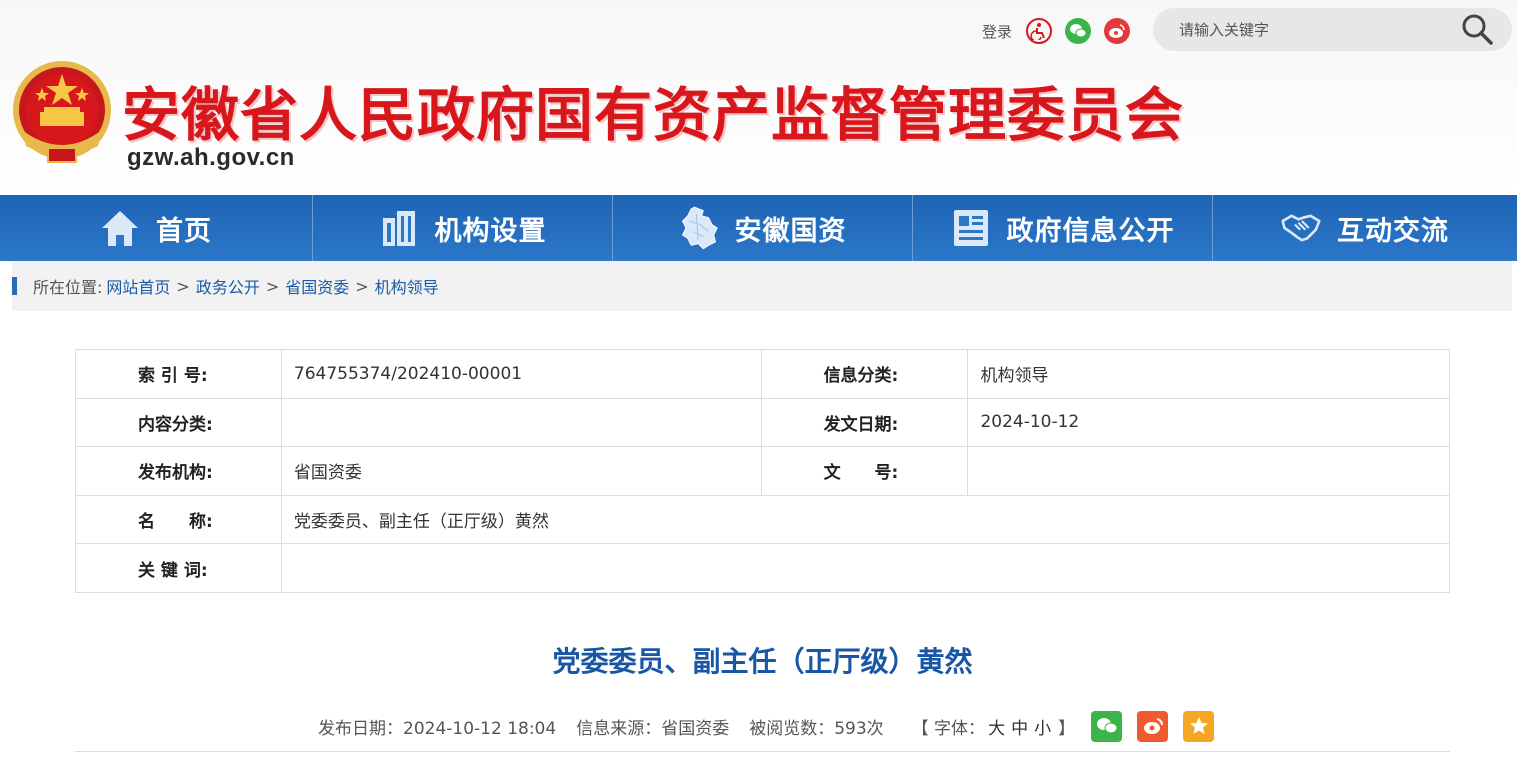 The image size is (1517, 762). What do you see at coordinates (14, 286) in the screenshot?
I see `breadcrumb-marker` at bounding box center [14, 286].